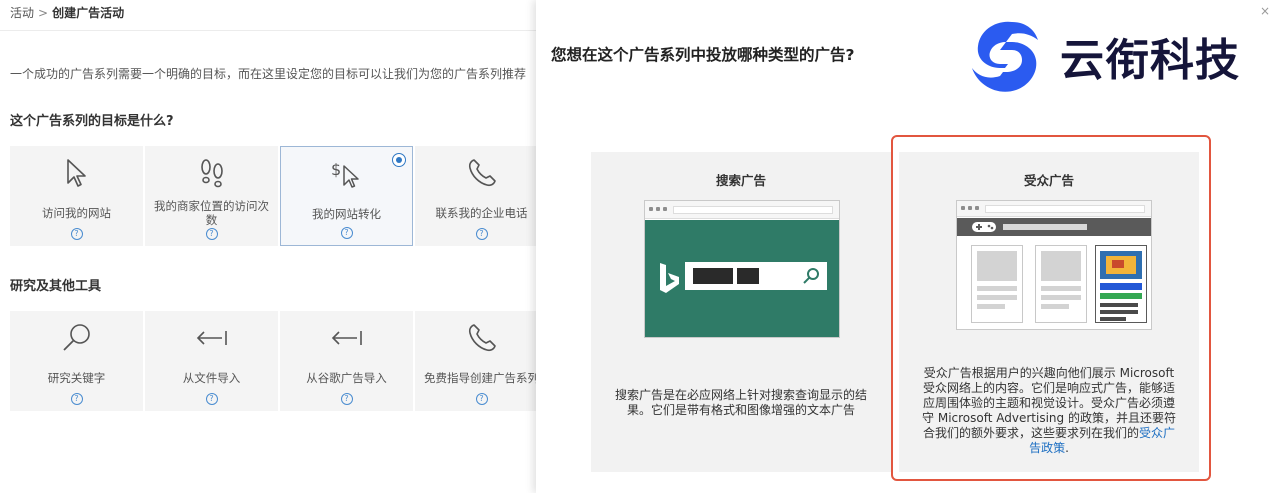 The width and height of the screenshot is (1280, 493). Describe the element at coordinates (1048, 180) in the screenshot. I see `audience-ads-title: 受众广告` at that location.